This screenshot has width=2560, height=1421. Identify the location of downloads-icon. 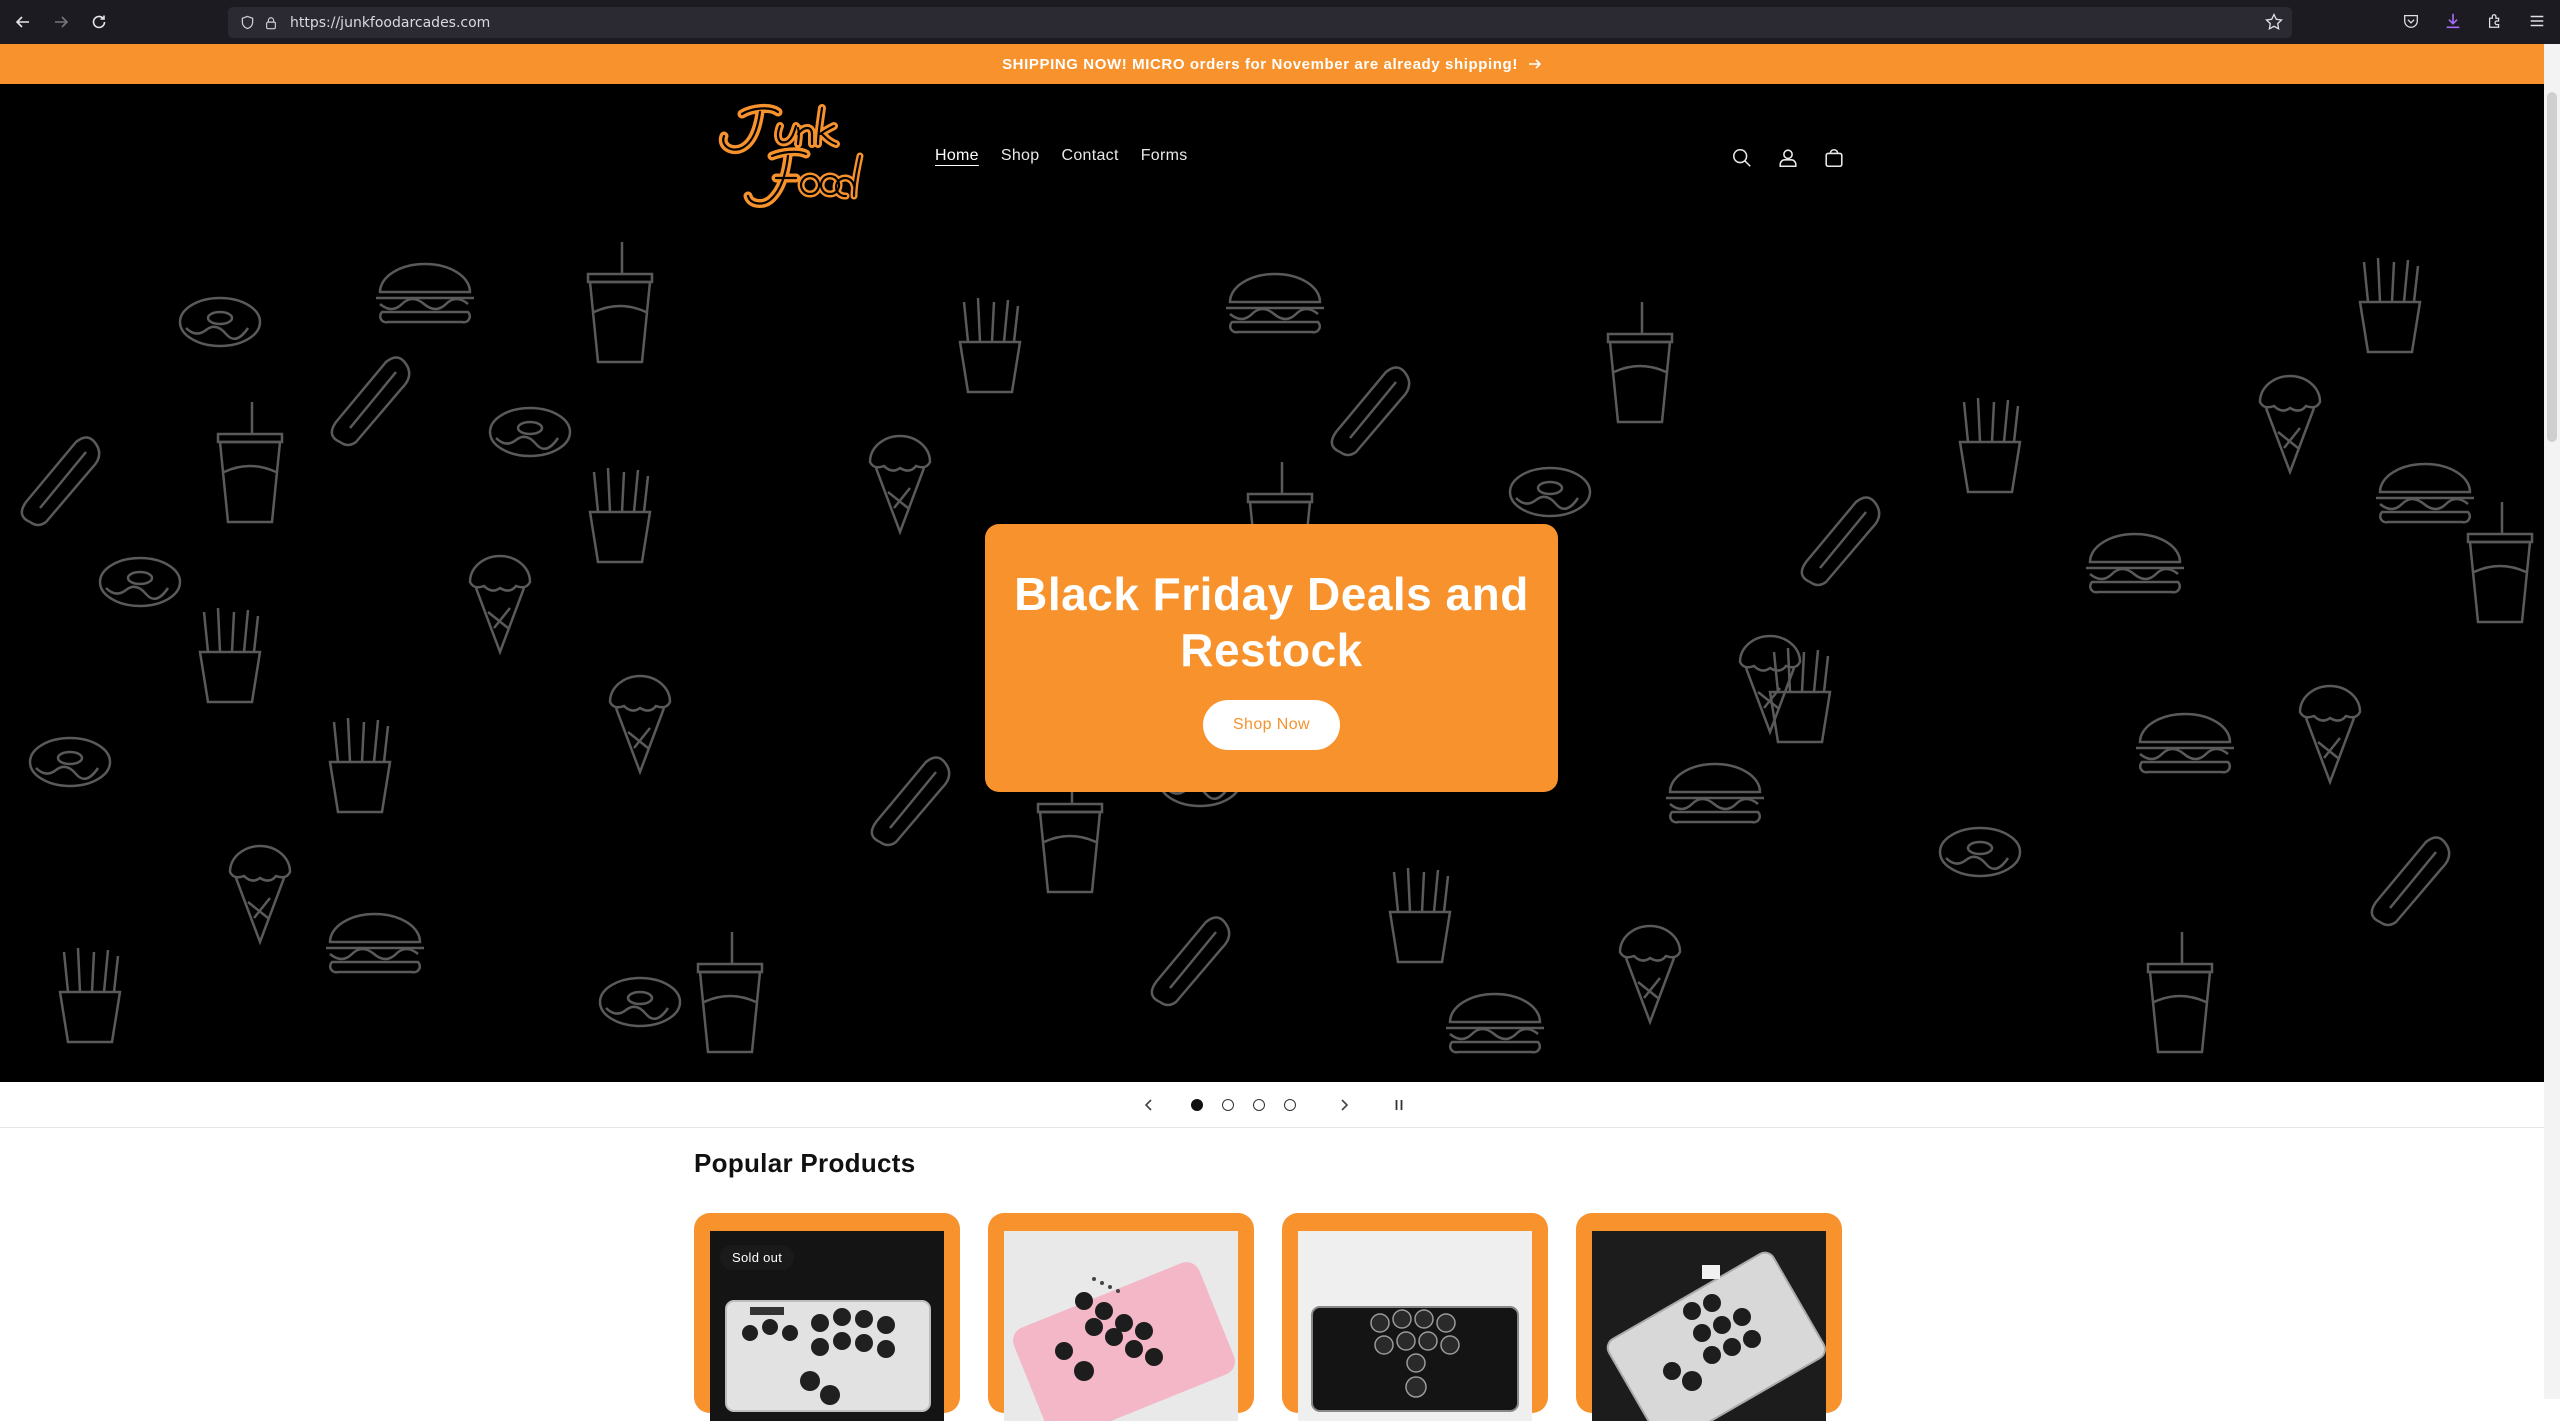
(2453, 21).